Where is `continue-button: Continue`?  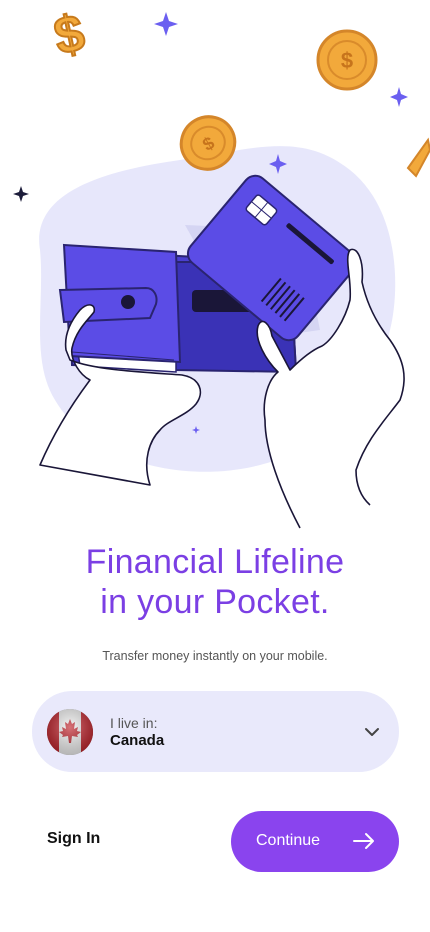 continue-button: Continue is located at coordinates (315, 841).